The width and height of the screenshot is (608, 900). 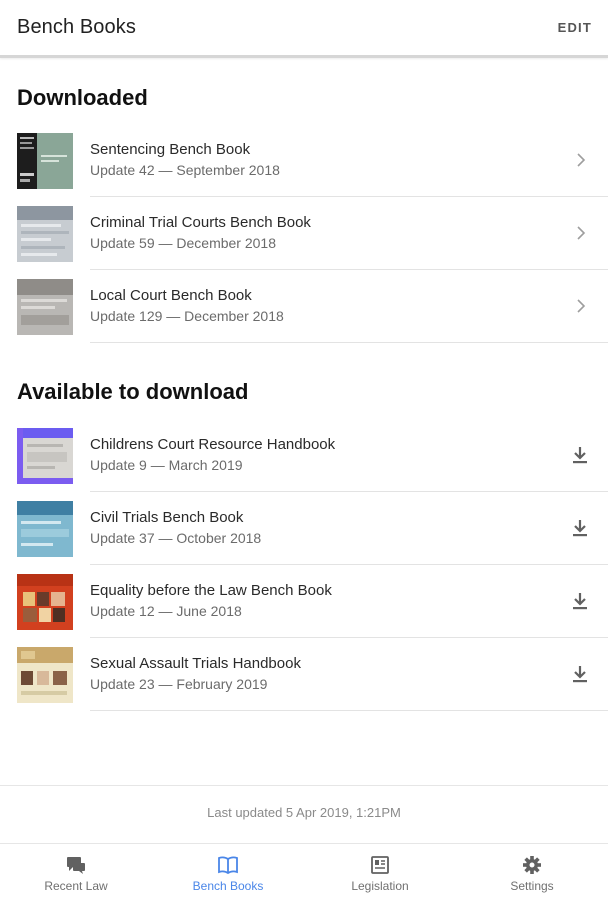 I want to click on nav-item-legislation: Legislation, so click(x=380, y=872).